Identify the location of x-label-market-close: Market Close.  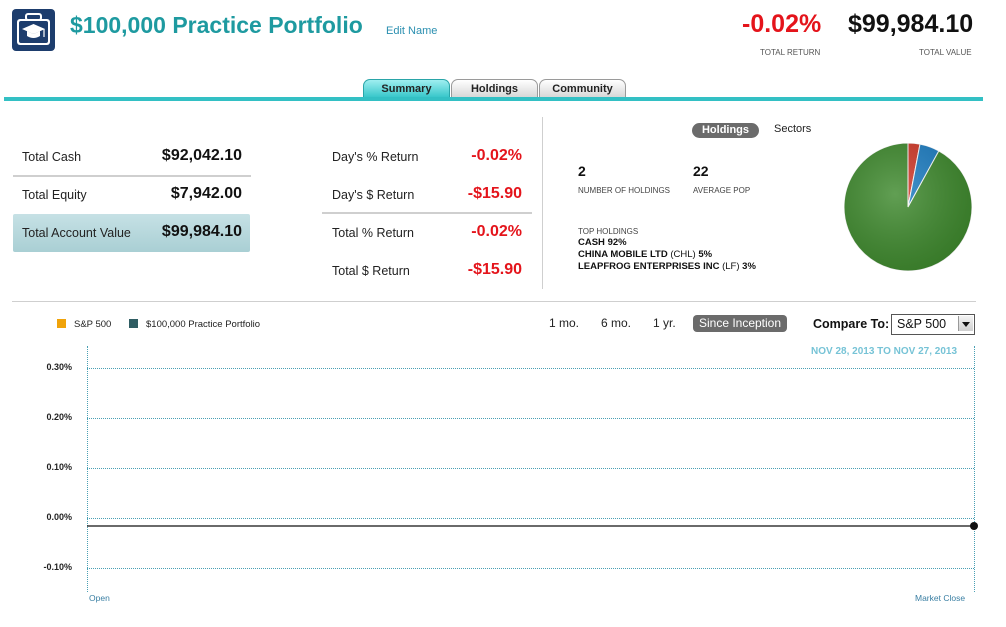
(940, 598).